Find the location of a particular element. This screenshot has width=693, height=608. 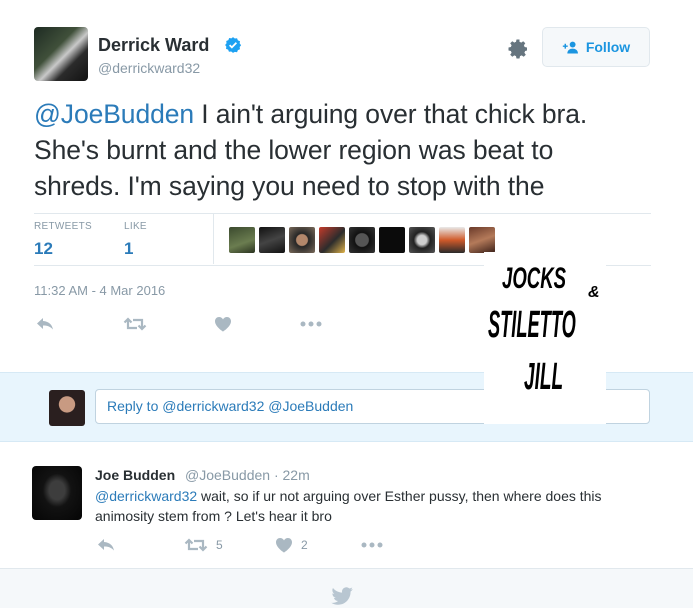

tweet-text-line1: I ain't arguing over that chick bra. is located at coordinates (391, 114).